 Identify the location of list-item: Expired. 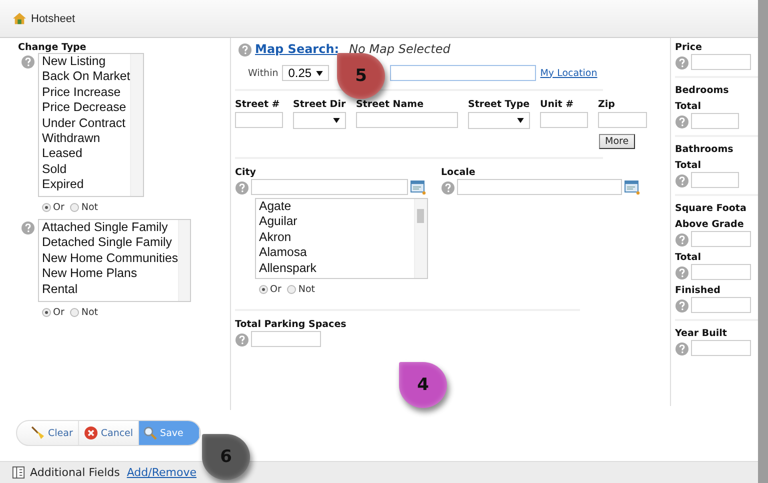
(86, 185).